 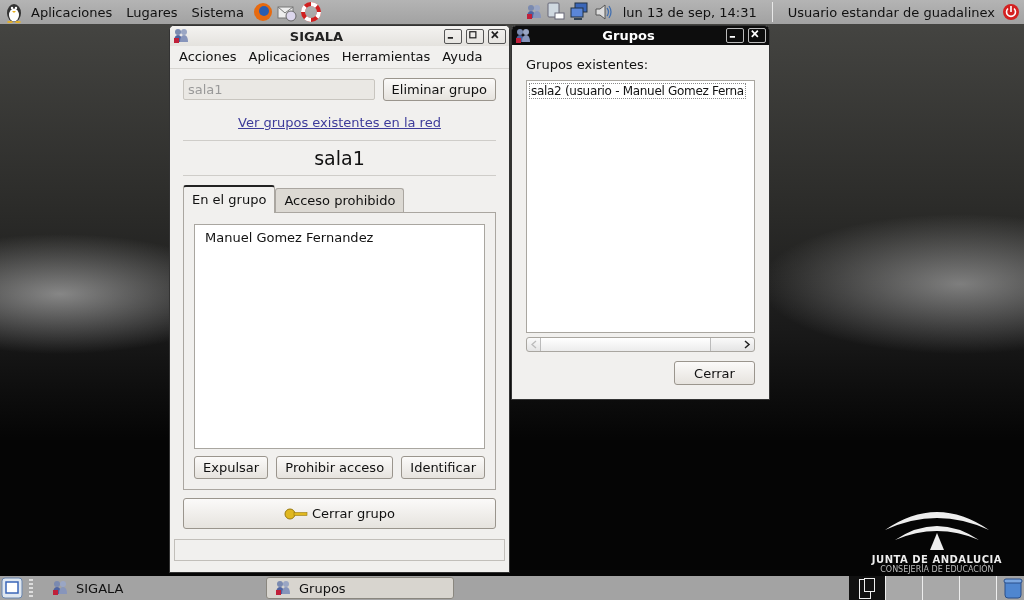 I want to click on window-title: SIGALA, so click(x=316, y=36).